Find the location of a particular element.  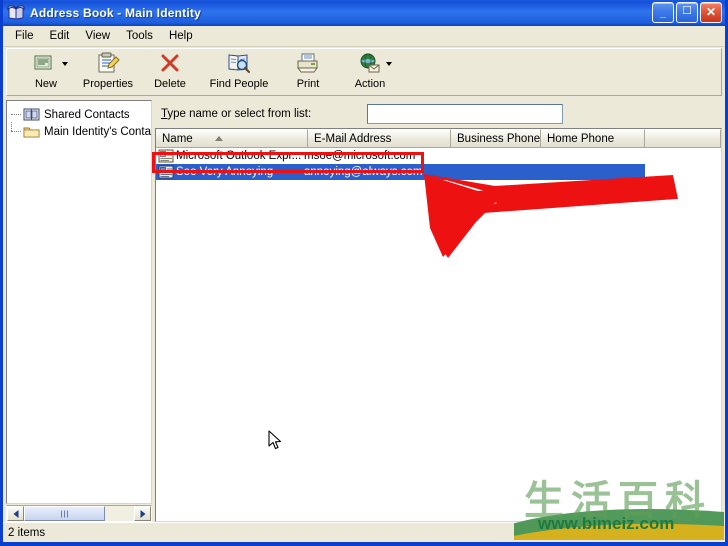

new-button: New is located at coordinates (46, 71).